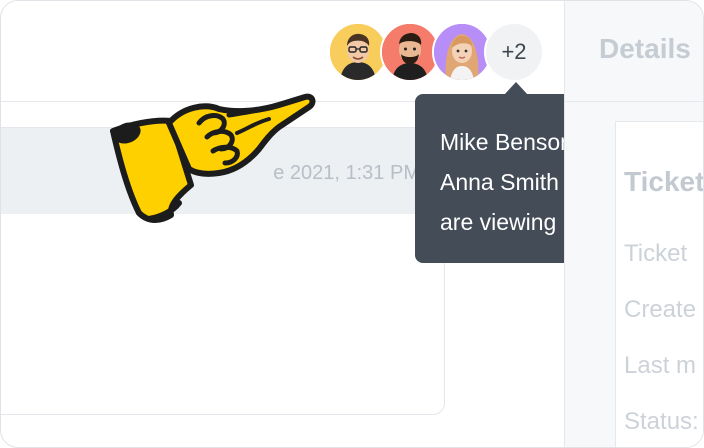 The height and width of the screenshot is (448, 704). What do you see at coordinates (214, 163) in the screenshot?
I see `pointing-hand-icon` at bounding box center [214, 163].